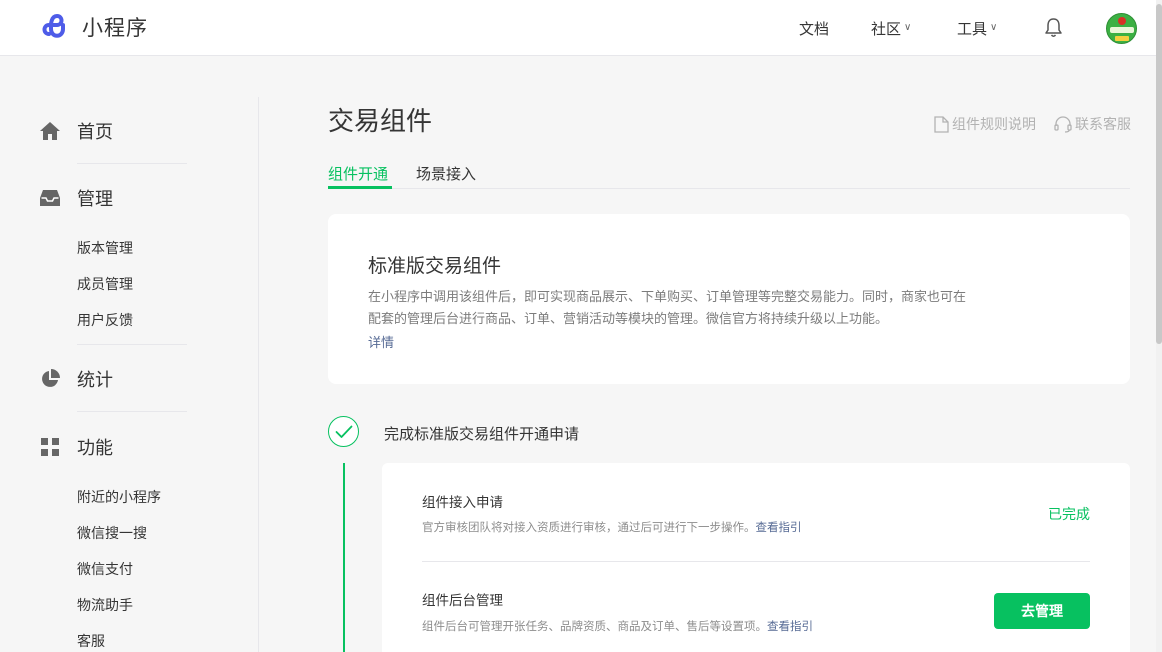 The height and width of the screenshot is (652, 1162). I want to click on sidebar-item-stats: 统计, so click(75, 379).